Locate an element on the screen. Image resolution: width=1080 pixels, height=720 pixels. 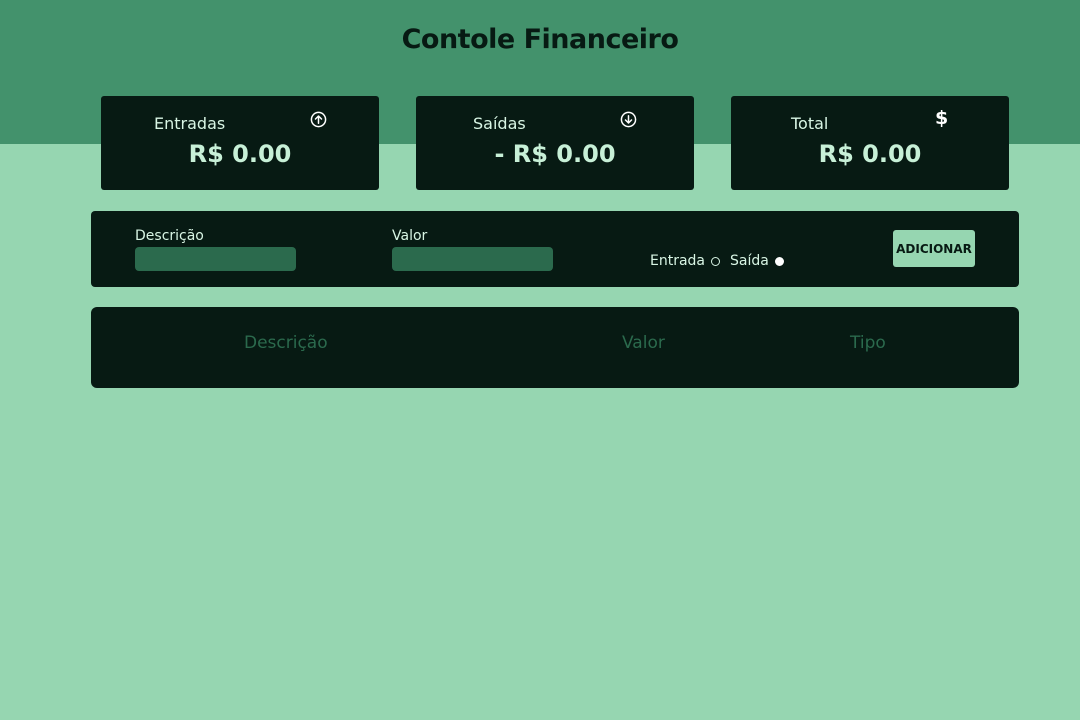
transactions-table: Descrição Valor Tipo is located at coordinates (555, 347).